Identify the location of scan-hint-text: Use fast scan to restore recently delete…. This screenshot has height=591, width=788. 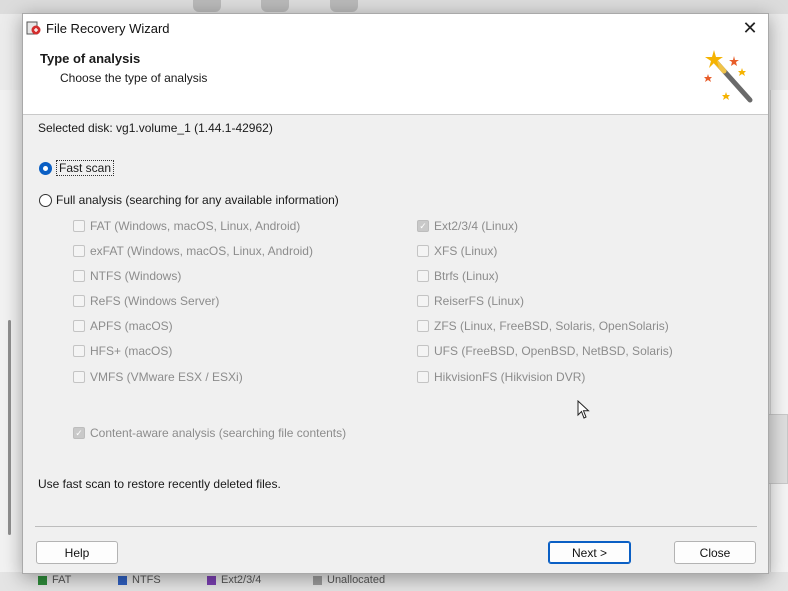
(159, 484).